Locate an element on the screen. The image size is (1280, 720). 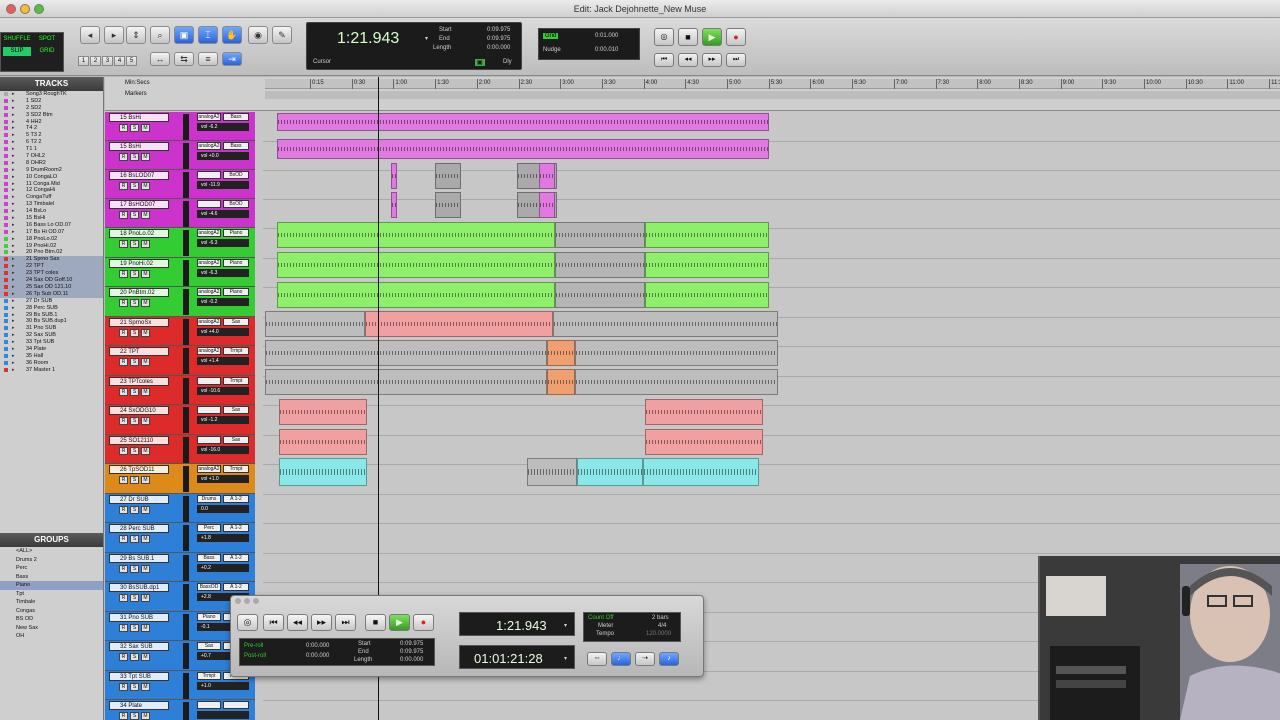
group-list-item: Perc is located at coordinates (51, 568).